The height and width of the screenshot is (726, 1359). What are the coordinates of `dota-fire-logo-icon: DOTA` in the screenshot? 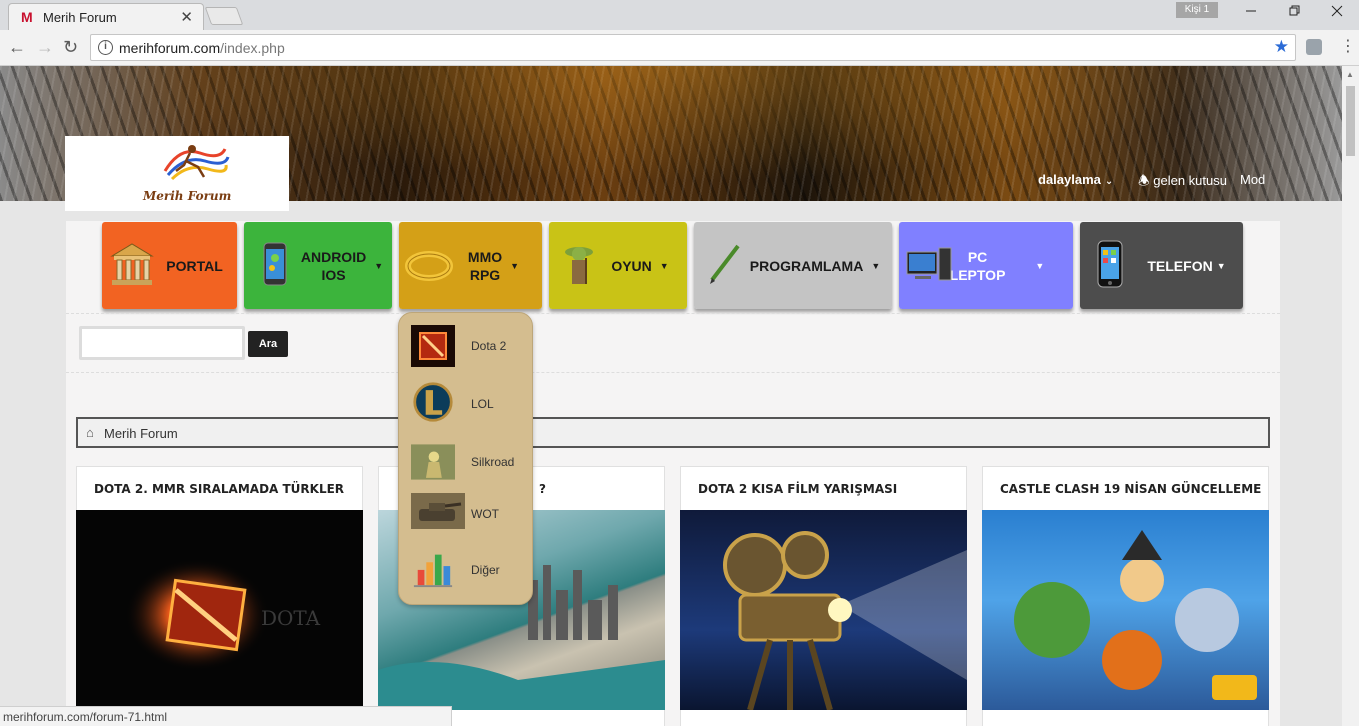 It's located at (218, 615).